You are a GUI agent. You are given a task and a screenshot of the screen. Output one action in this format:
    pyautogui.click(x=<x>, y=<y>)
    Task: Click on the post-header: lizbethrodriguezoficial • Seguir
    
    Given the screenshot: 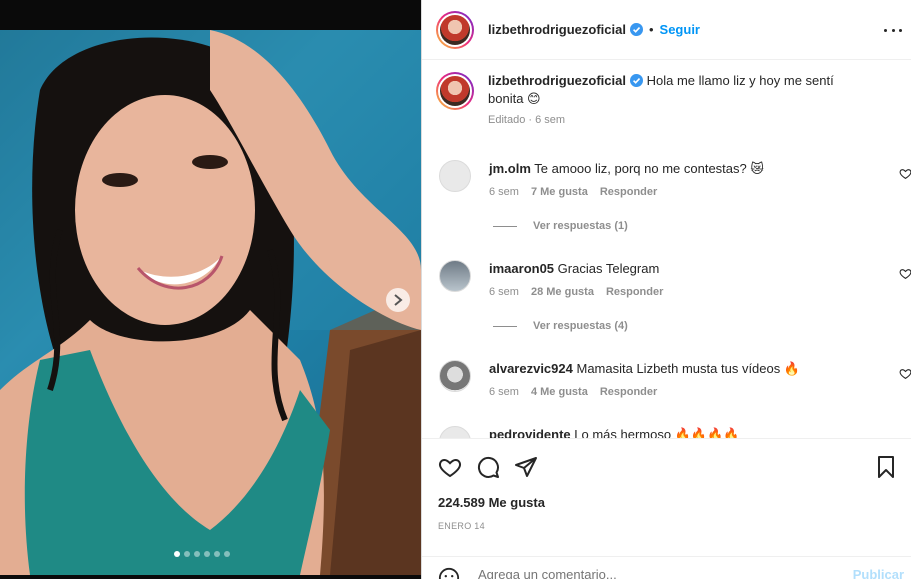 What is the action you would take?
    pyautogui.click(x=666, y=30)
    